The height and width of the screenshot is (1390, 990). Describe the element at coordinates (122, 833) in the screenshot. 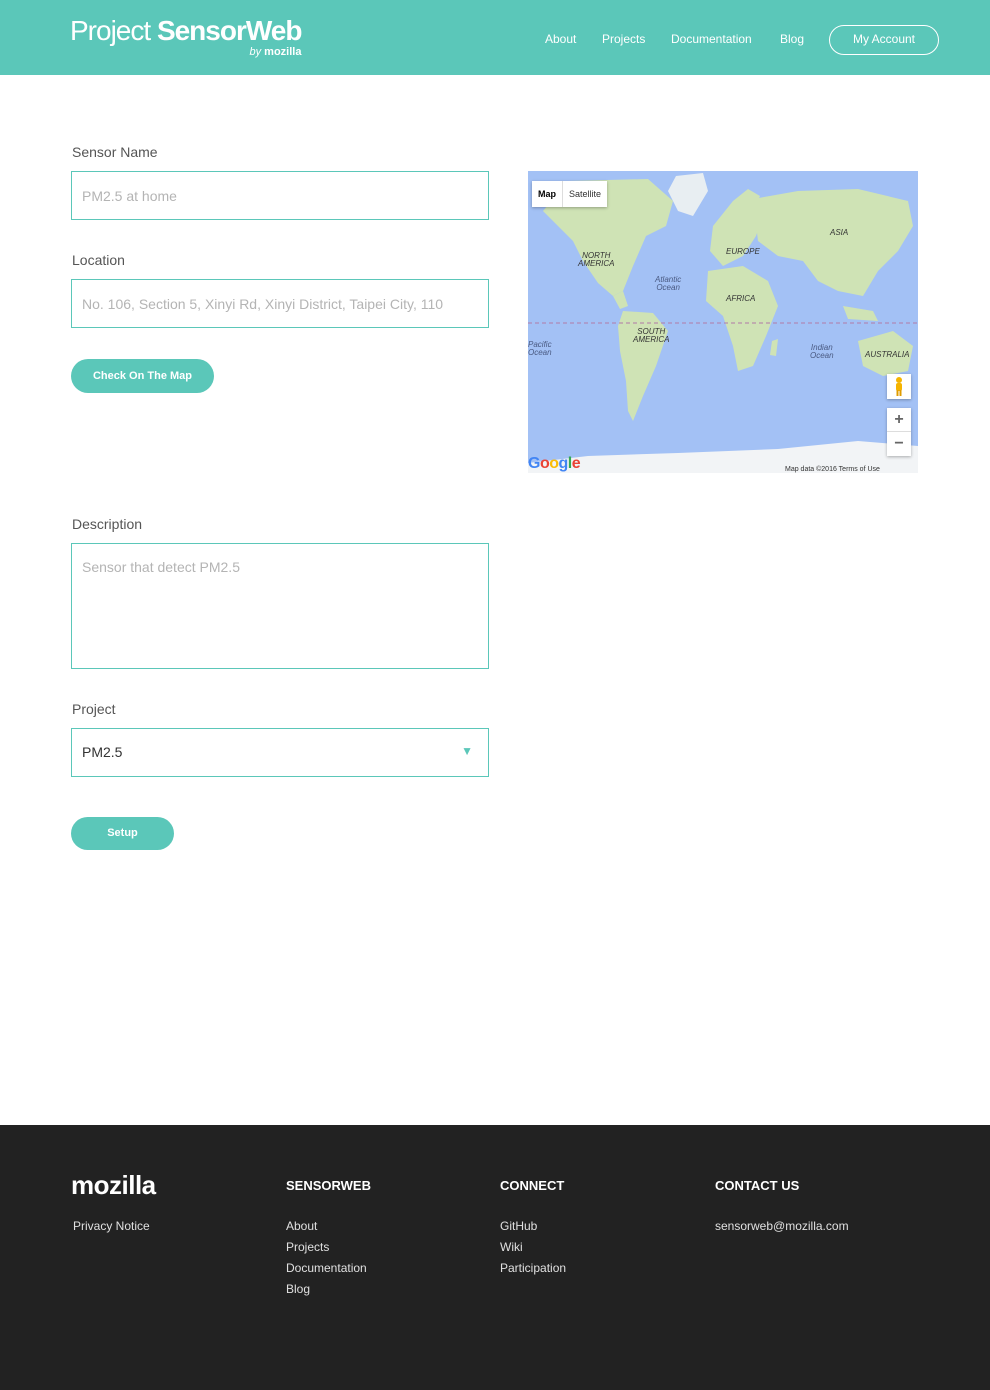

I see `setup-button: Setup` at that location.